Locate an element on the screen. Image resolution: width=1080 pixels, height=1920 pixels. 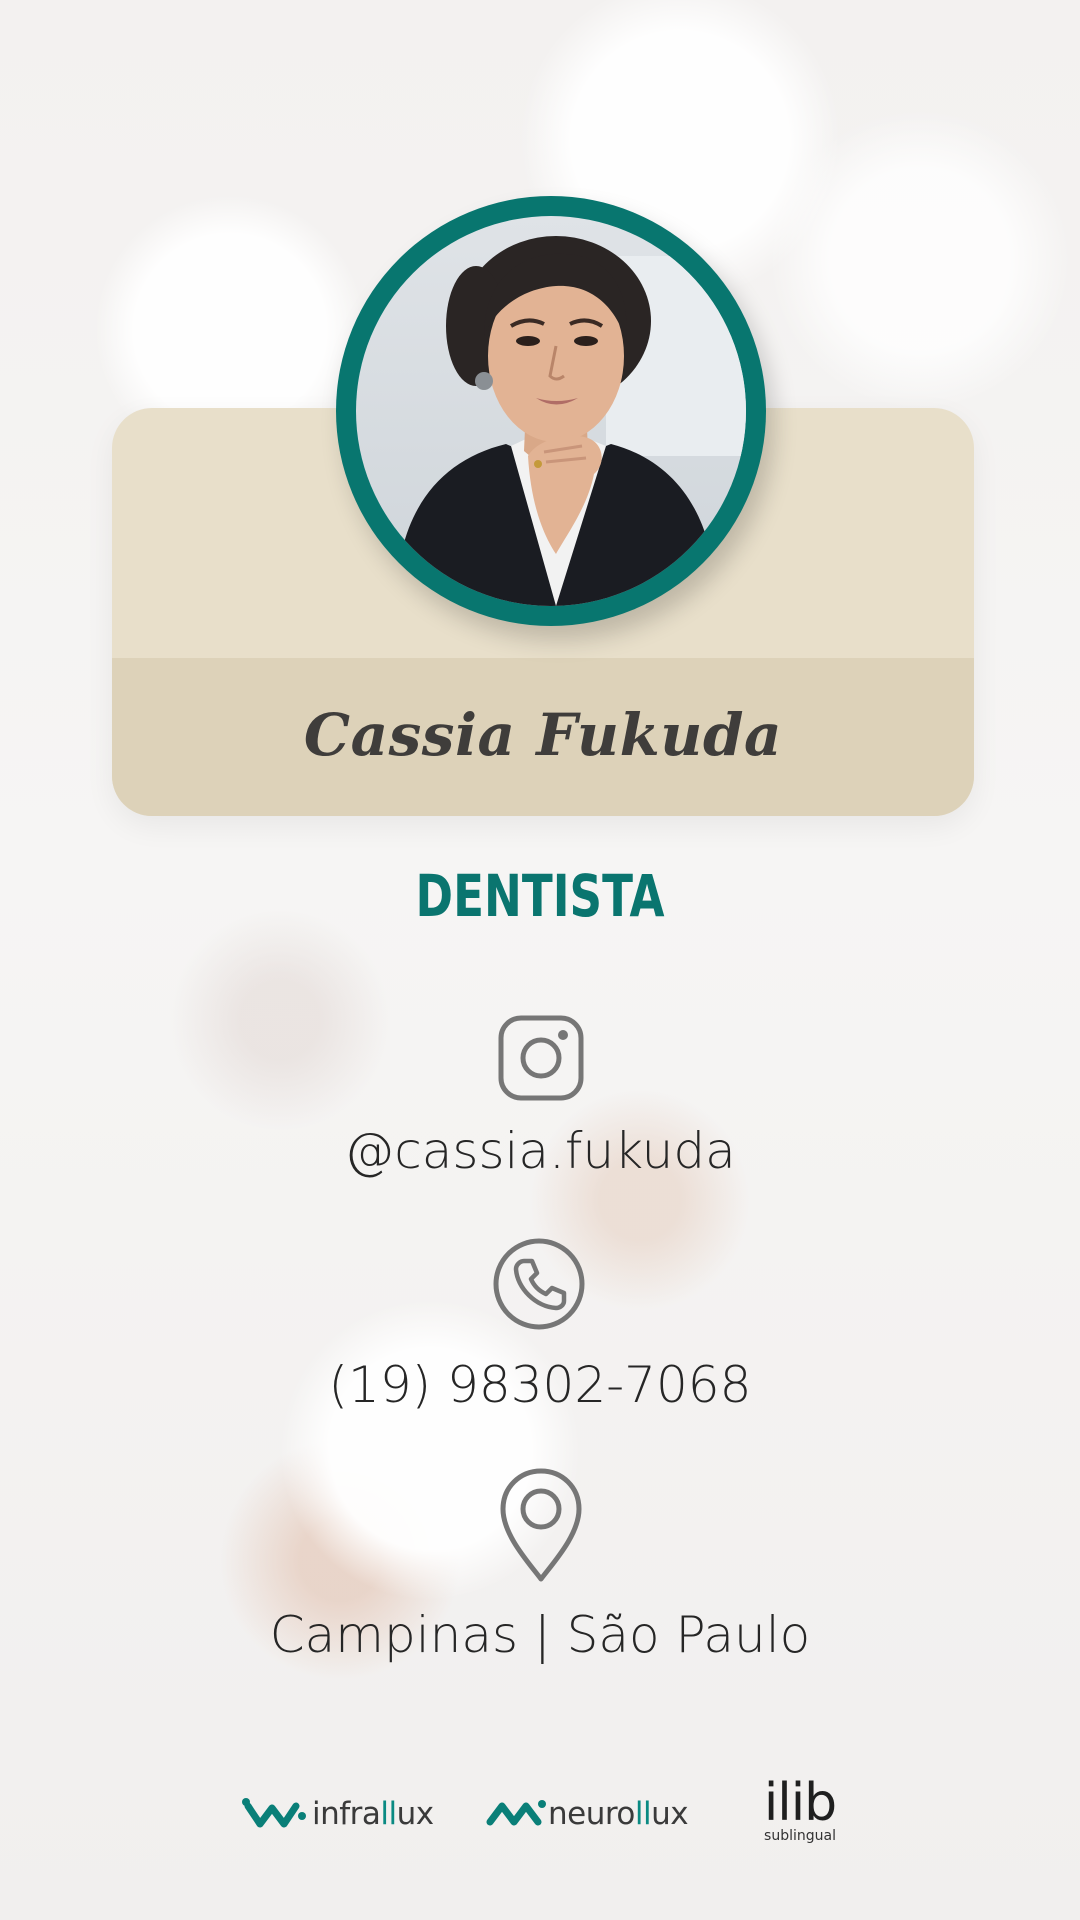
neurolux-logo: neurollux is located at coordinates (586, 1814).